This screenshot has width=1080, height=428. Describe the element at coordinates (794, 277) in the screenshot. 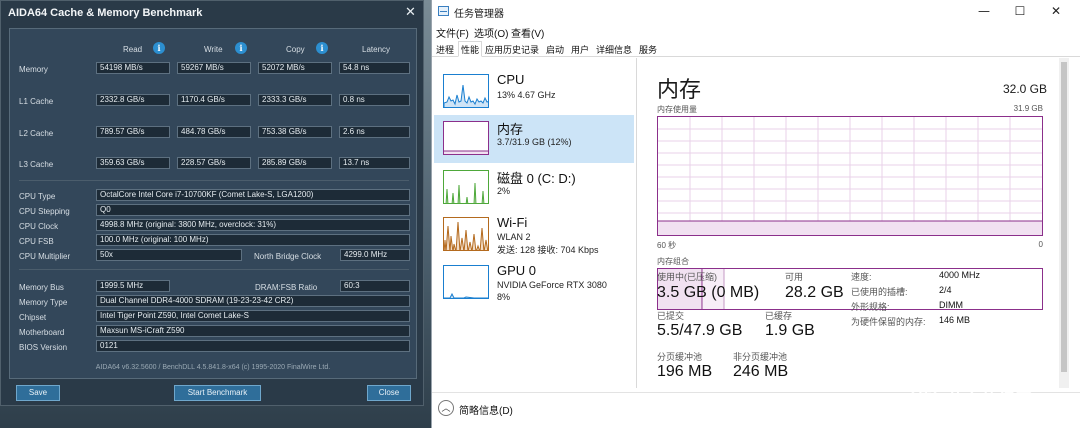

I see `stat-available-label: 可用` at that location.